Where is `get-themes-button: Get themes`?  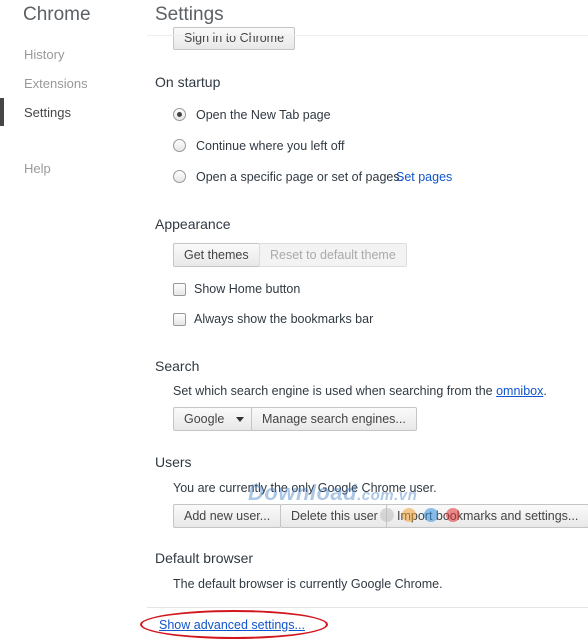
get-themes-button: Get themes is located at coordinates (216, 255).